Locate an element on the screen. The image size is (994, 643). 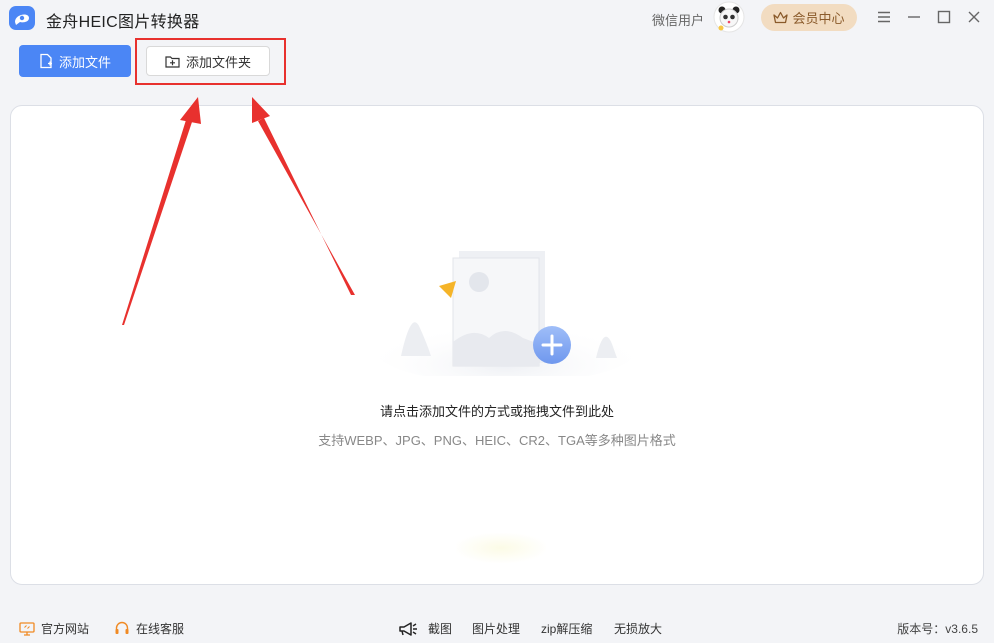
vip-center-button: 会员中心 is located at coordinates (809, 17).